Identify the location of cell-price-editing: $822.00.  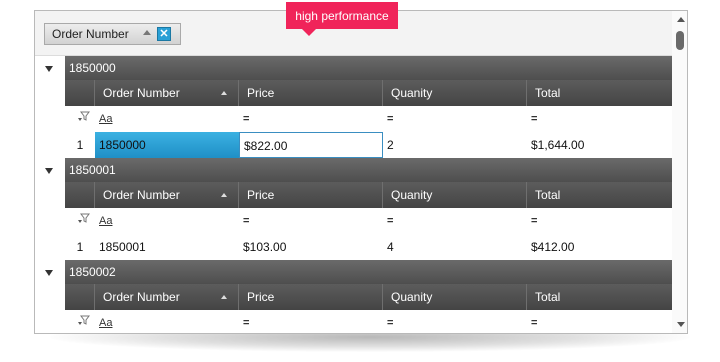
(311, 145).